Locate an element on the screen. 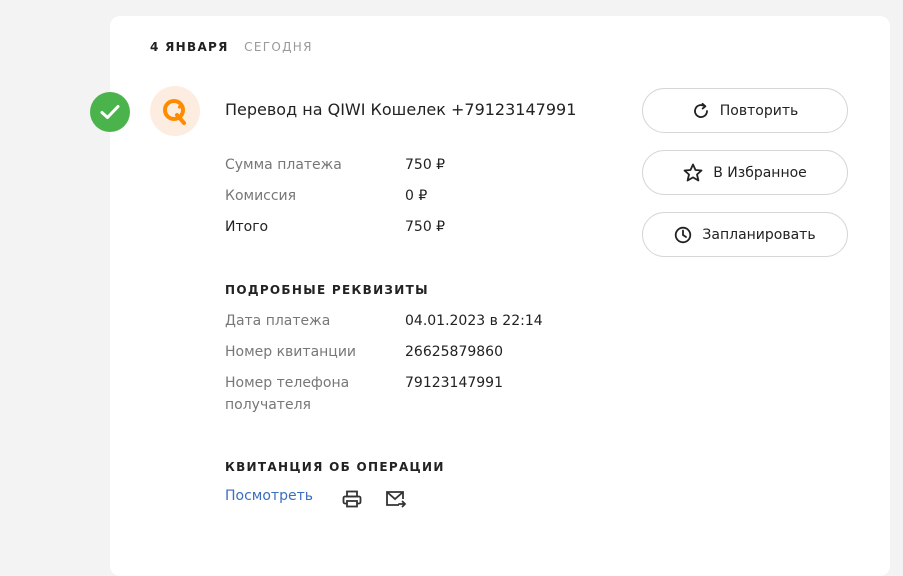 The image size is (903, 576). operation-date: 4 ЯНВАРЯ is located at coordinates (189, 47).